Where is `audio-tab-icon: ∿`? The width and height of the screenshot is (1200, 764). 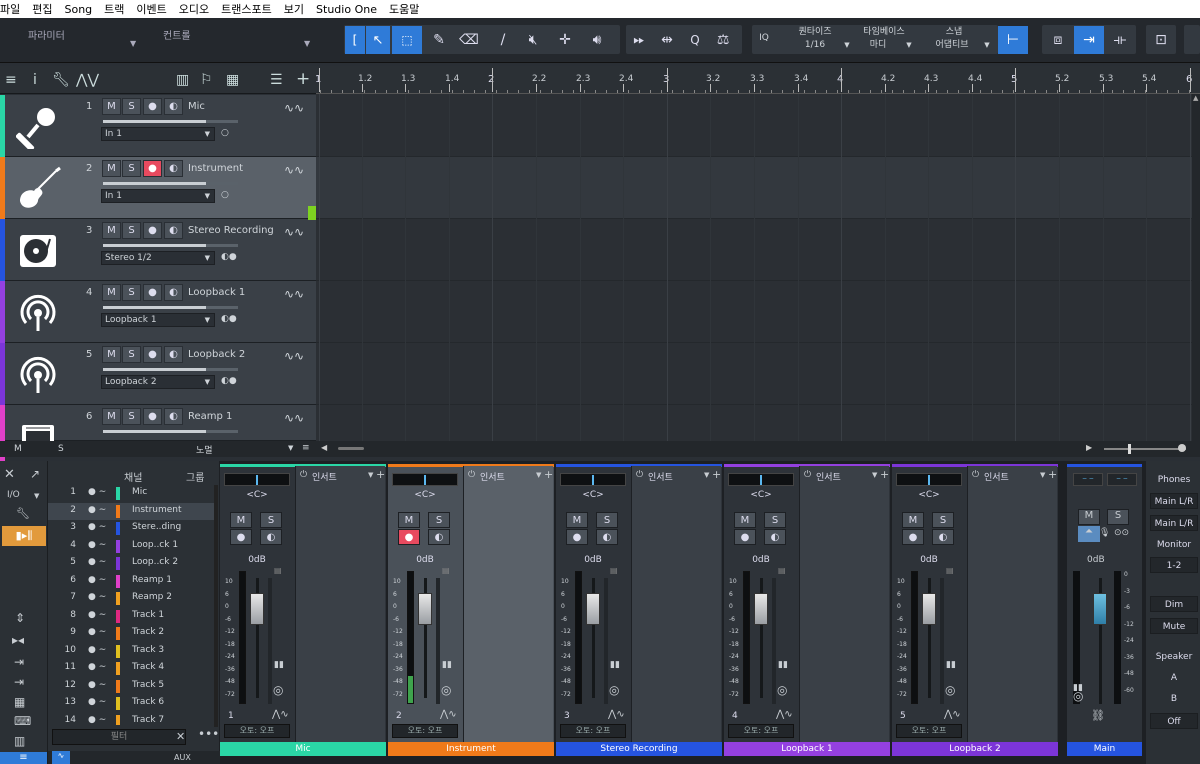
audio-tab-icon: ∿ is located at coordinates (61, 757).